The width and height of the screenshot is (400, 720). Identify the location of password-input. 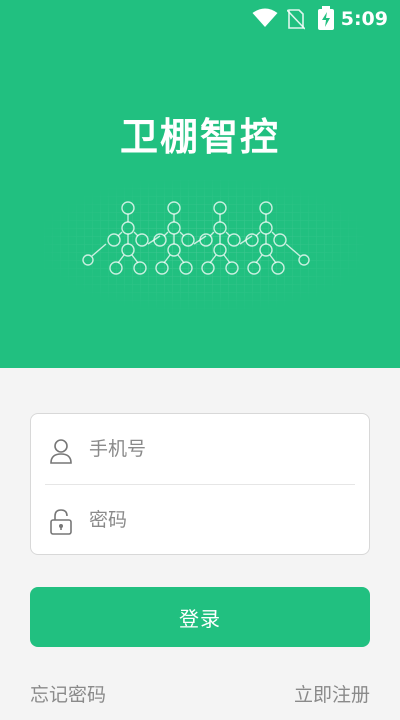
(219, 520).